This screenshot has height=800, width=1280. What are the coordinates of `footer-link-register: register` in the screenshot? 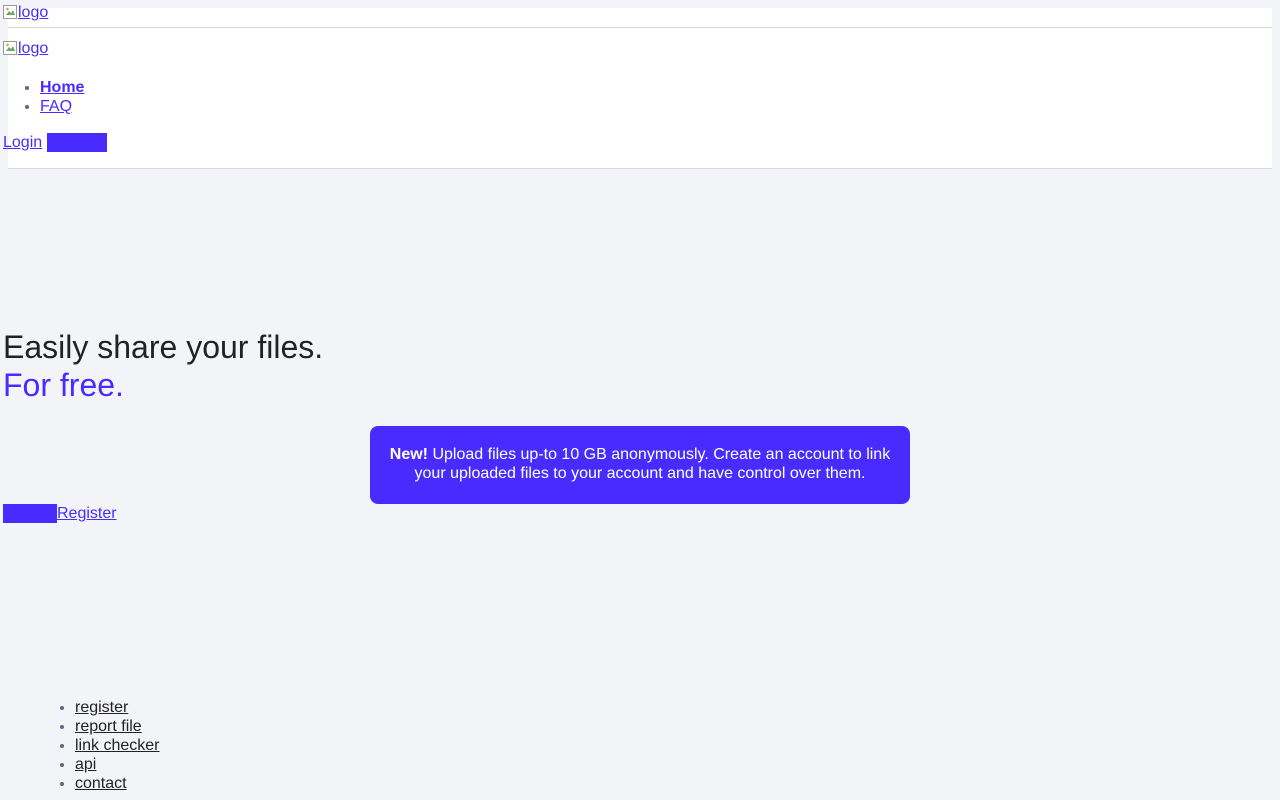 It's located at (101, 707).